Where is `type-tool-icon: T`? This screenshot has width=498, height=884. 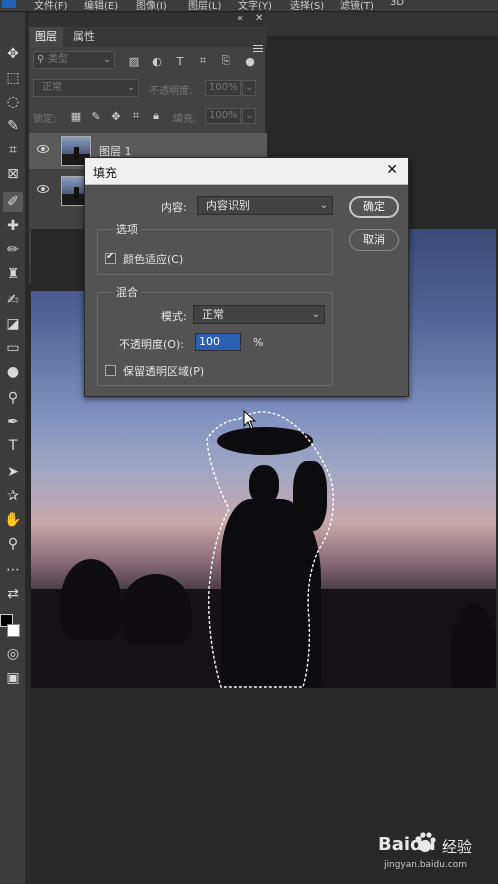
type-tool-icon: T is located at coordinates (13, 446).